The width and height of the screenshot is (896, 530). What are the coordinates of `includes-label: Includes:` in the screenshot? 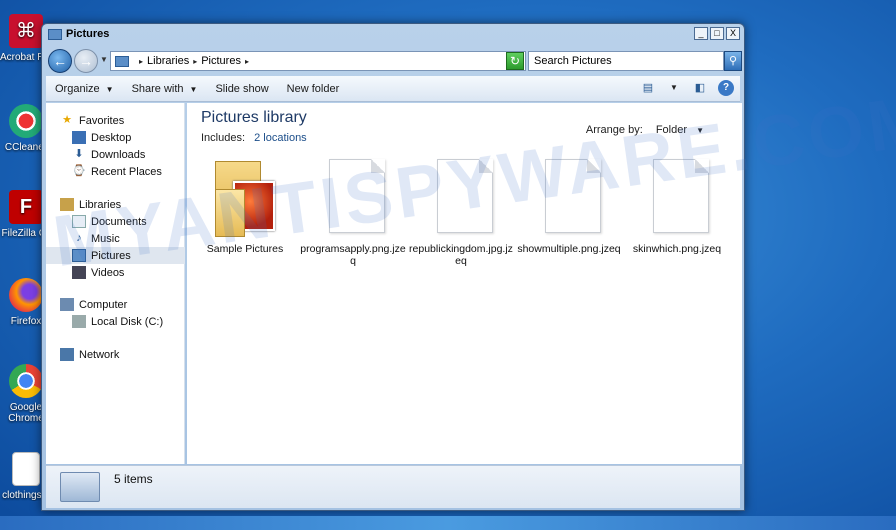 It's located at (223, 138).